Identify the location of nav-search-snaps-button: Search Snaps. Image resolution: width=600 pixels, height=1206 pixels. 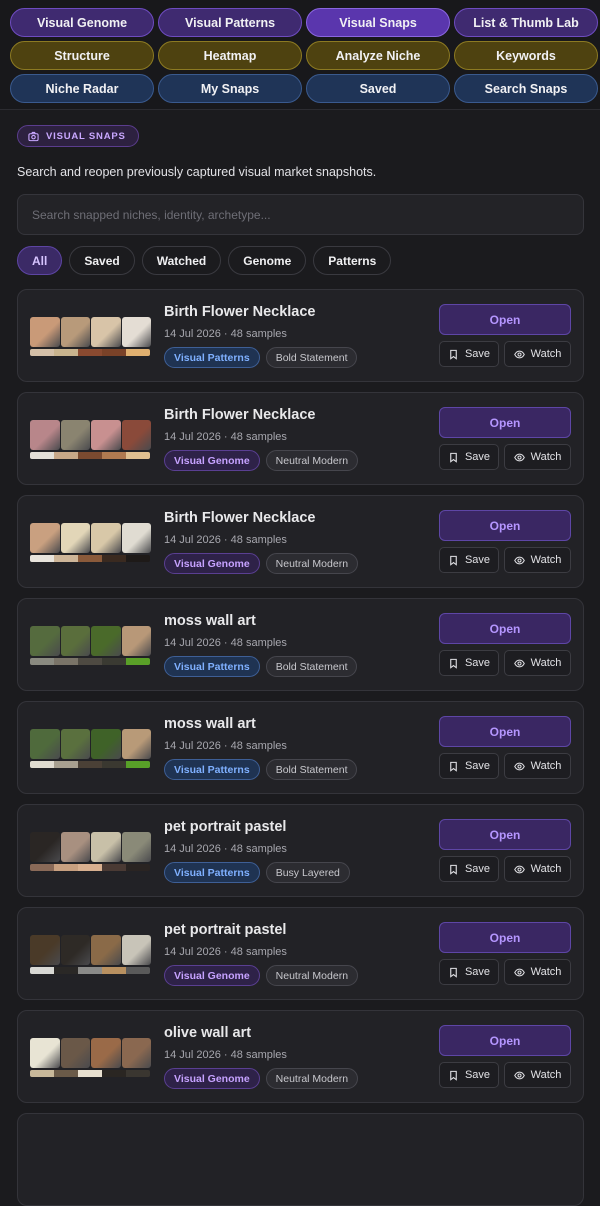
(526, 88).